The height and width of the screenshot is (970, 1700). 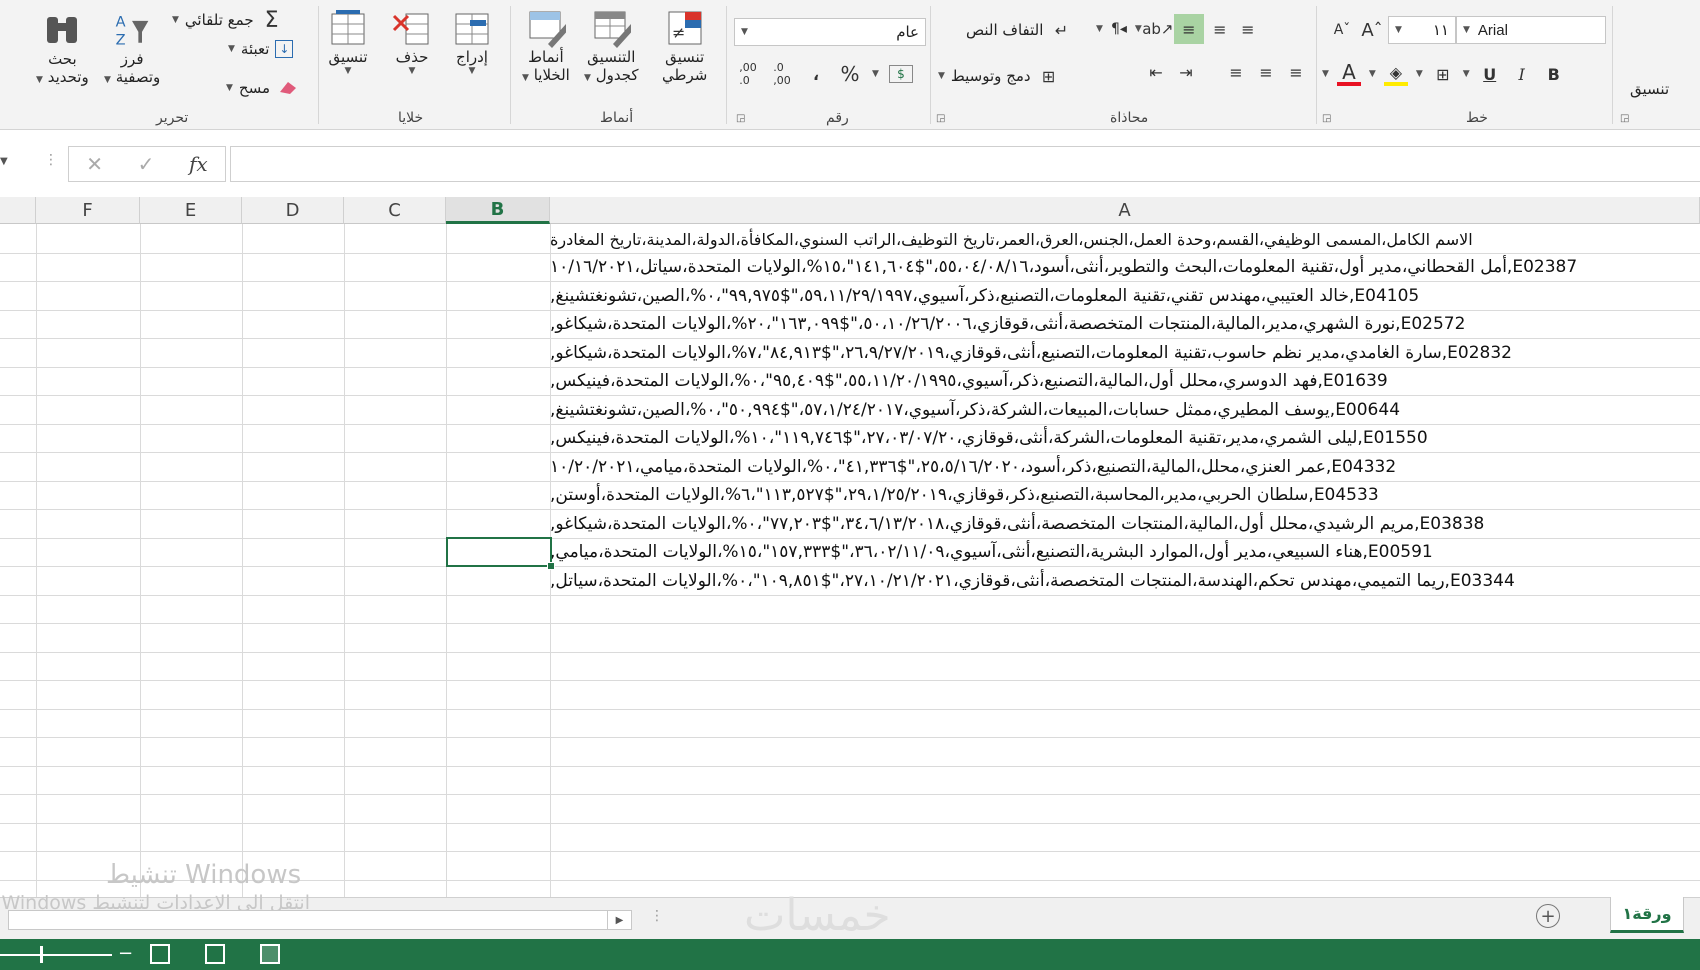 What do you see at coordinates (219, 20) in the screenshot?
I see `autosum-label: جمع تلقائي` at bounding box center [219, 20].